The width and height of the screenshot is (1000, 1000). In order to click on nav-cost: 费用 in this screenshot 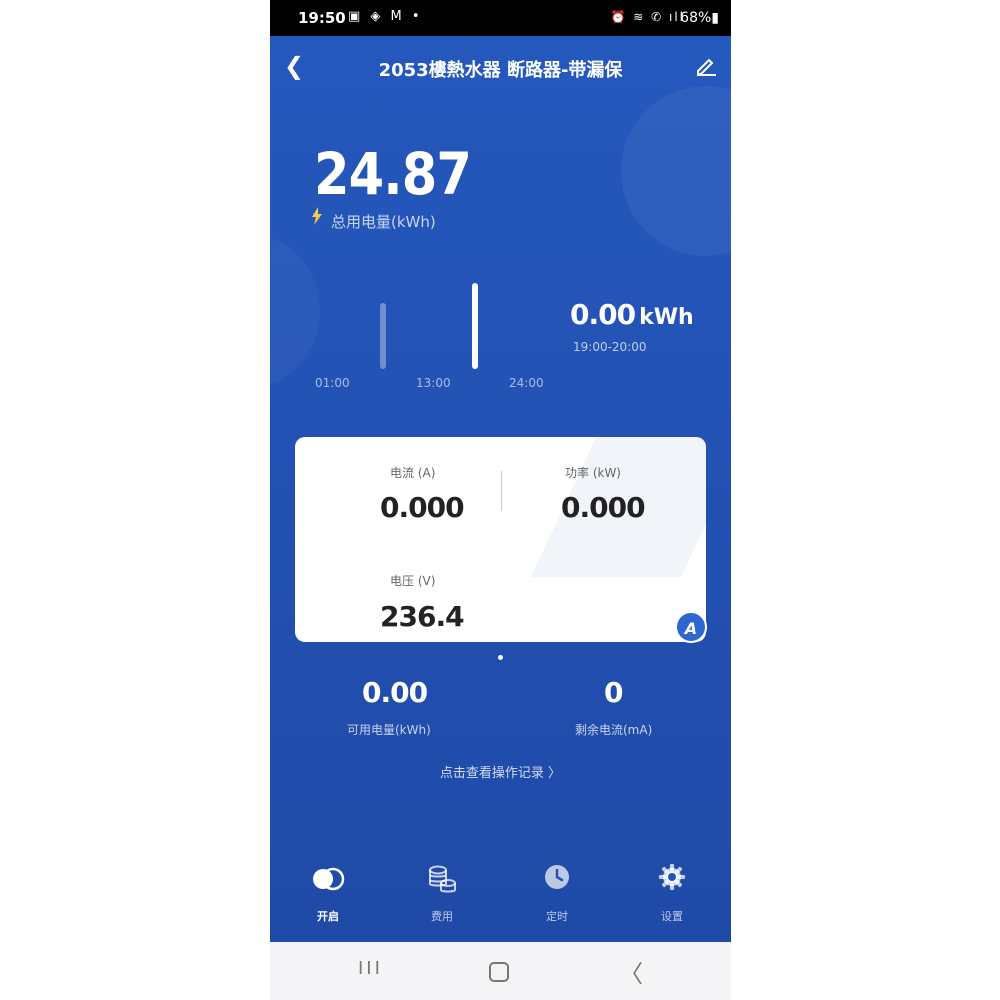, I will do `click(442, 893)`.